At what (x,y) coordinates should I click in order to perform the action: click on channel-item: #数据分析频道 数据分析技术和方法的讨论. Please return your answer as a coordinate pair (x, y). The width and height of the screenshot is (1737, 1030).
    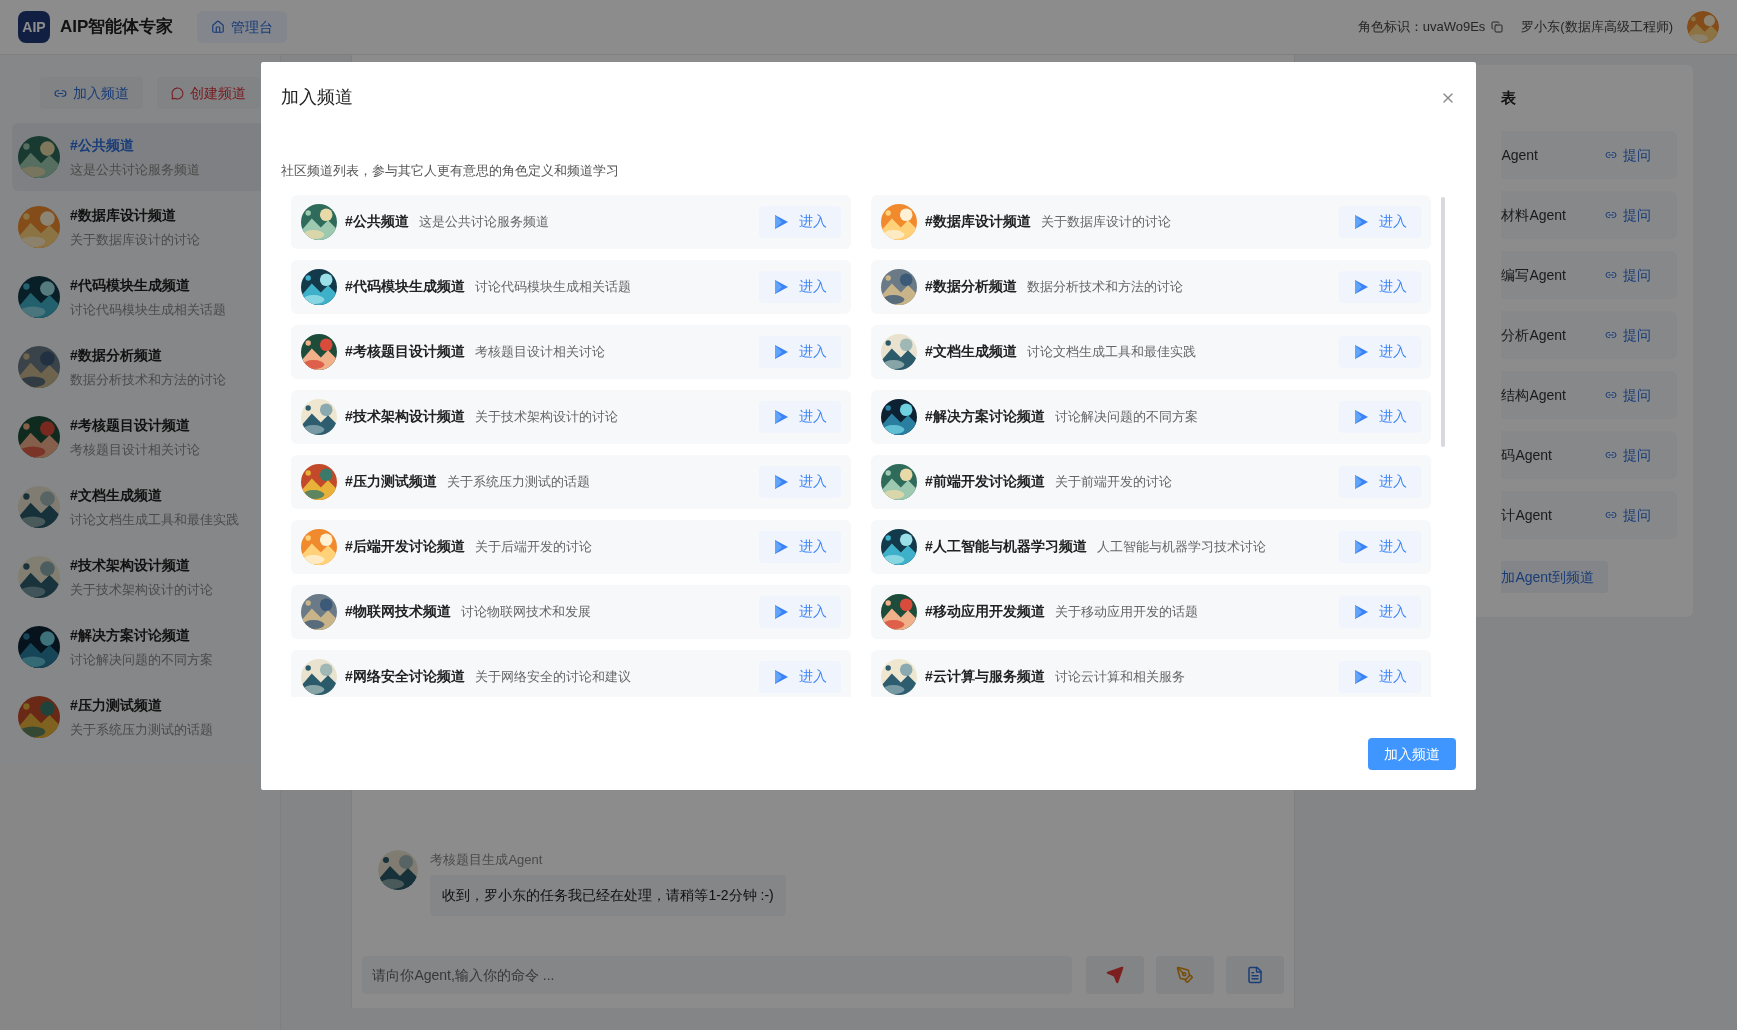
    Looking at the image, I should click on (140, 367).